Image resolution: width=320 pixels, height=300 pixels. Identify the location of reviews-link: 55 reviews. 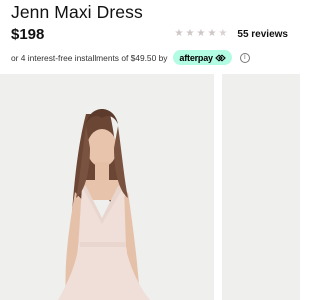
(262, 34).